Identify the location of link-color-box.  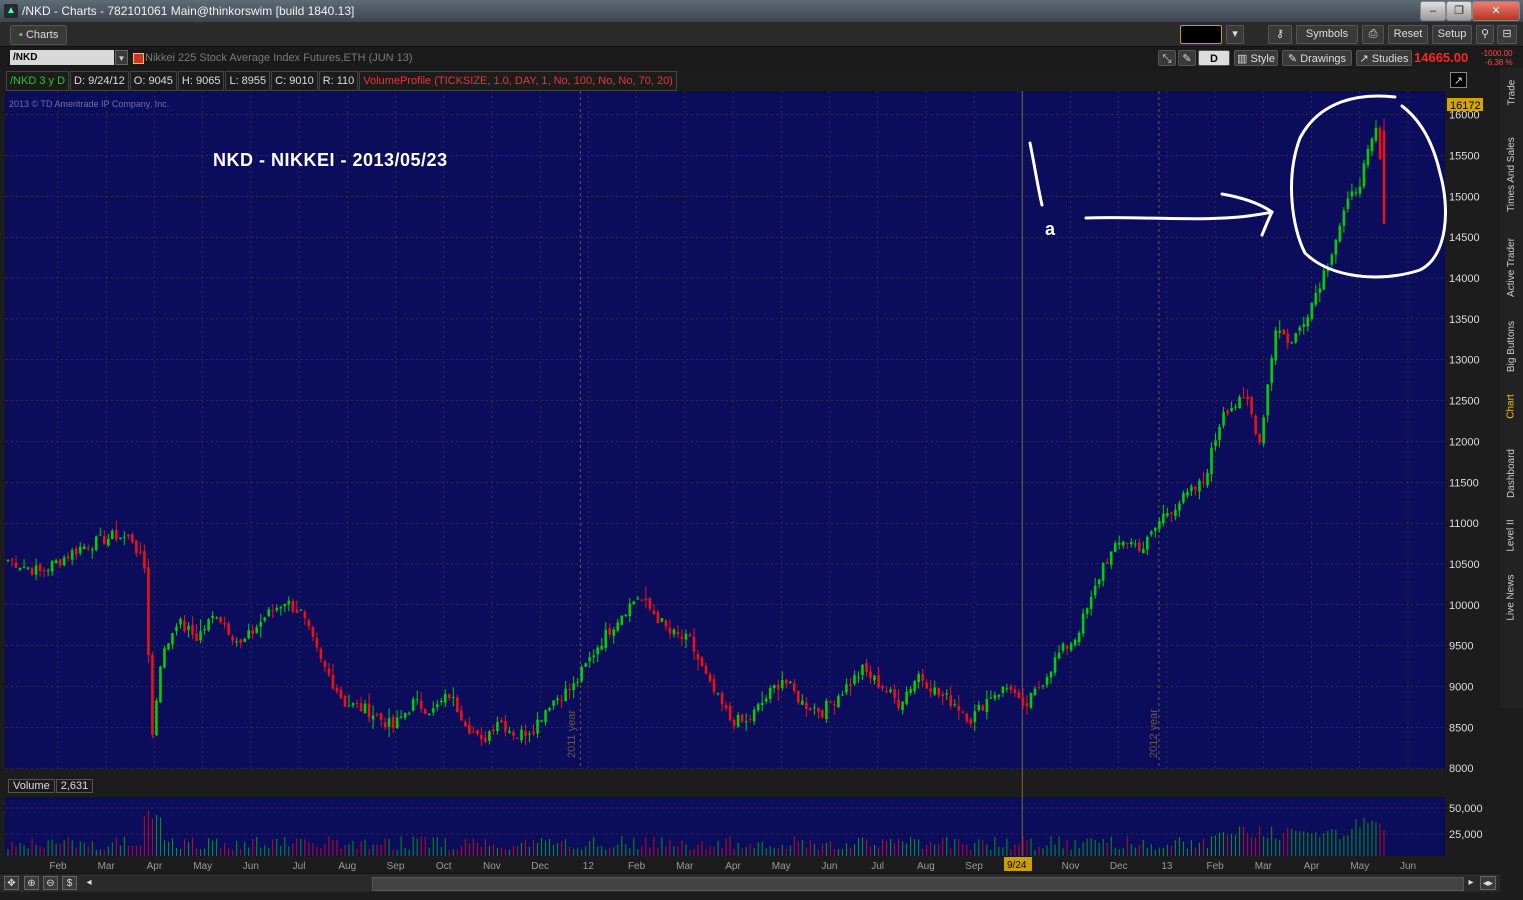
(1201, 34).